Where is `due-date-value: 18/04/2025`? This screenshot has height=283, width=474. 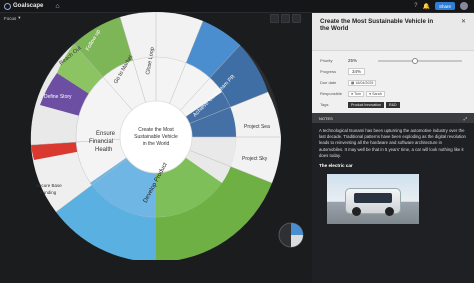
due-date-value: 18/04/2025 is located at coordinates (364, 82).